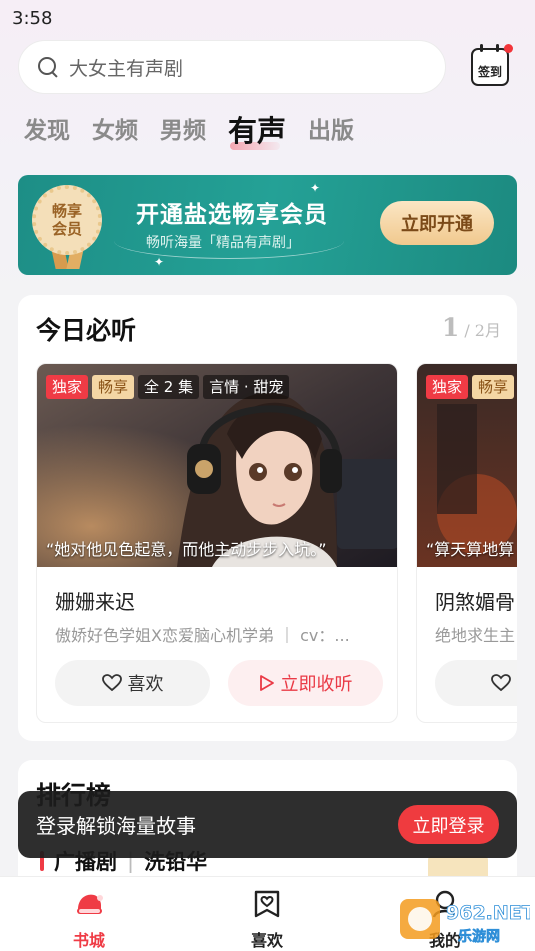  I want to click on vip-banner: 畅享 会员 ✦ ✦ 开通盐选畅享会员 畅听海量「精品有声剧」 立即开通, so click(267, 225).